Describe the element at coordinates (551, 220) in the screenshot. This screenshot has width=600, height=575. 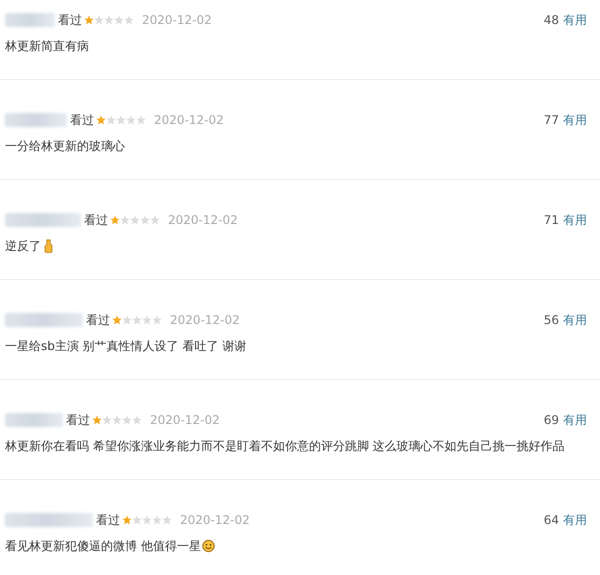
I see `vote-count: 71` at that location.